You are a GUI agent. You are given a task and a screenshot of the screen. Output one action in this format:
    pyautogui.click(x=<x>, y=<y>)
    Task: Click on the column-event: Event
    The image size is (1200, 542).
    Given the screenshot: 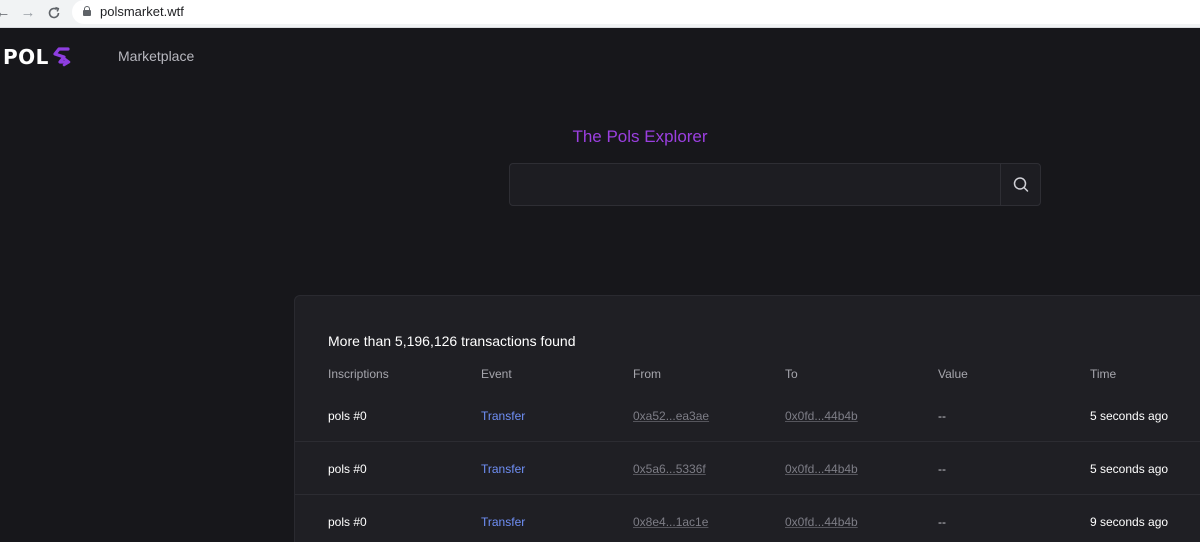 What is the action you would take?
    pyautogui.click(x=496, y=374)
    